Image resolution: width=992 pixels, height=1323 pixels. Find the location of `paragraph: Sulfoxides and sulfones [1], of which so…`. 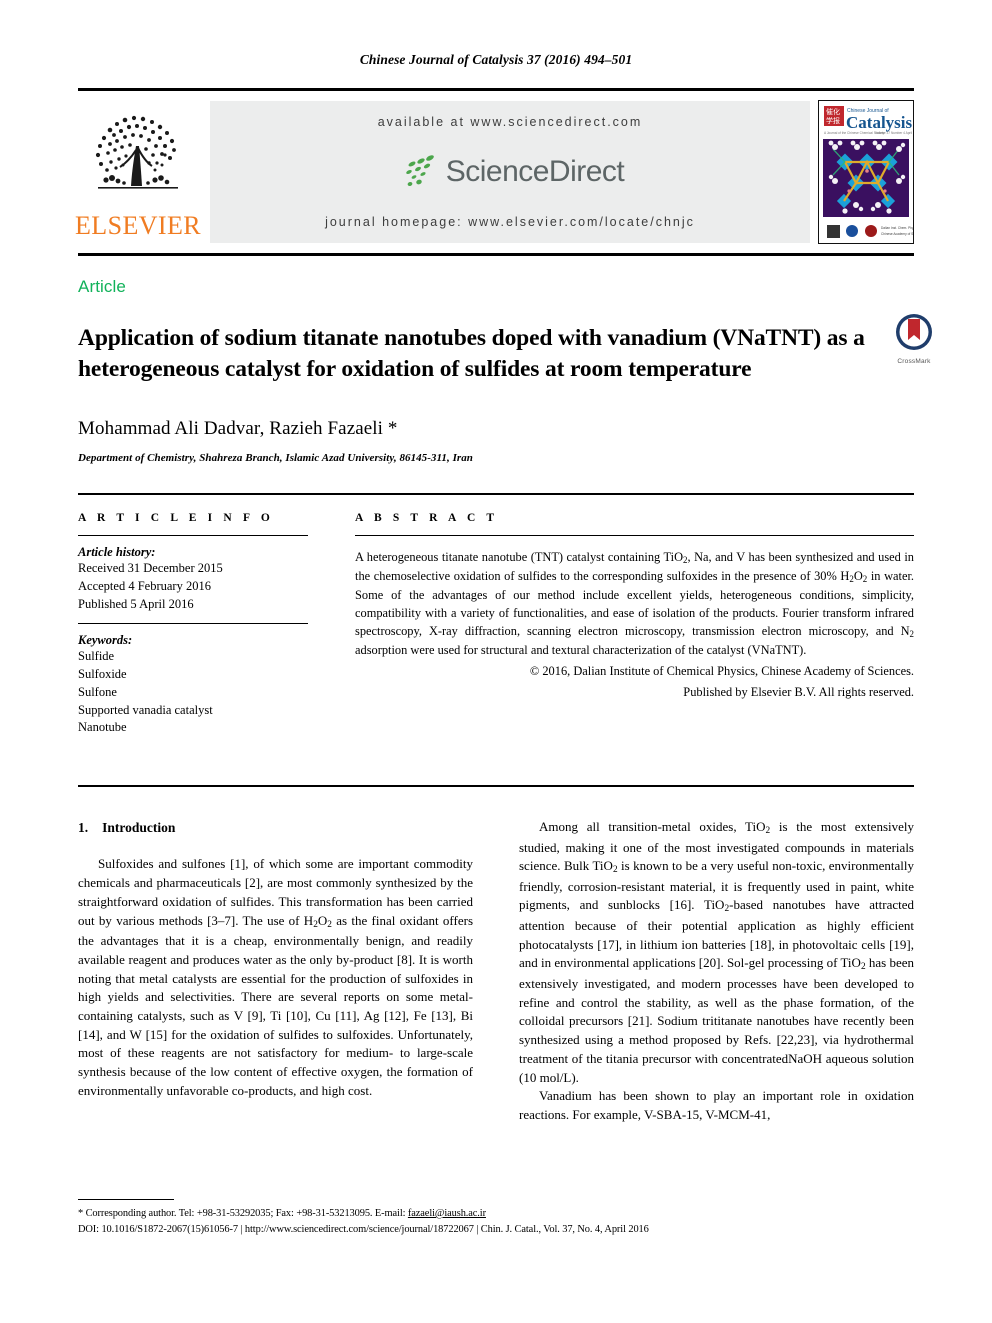

paragraph: Sulfoxides and sulfones [1], of which so… is located at coordinates (275, 977).